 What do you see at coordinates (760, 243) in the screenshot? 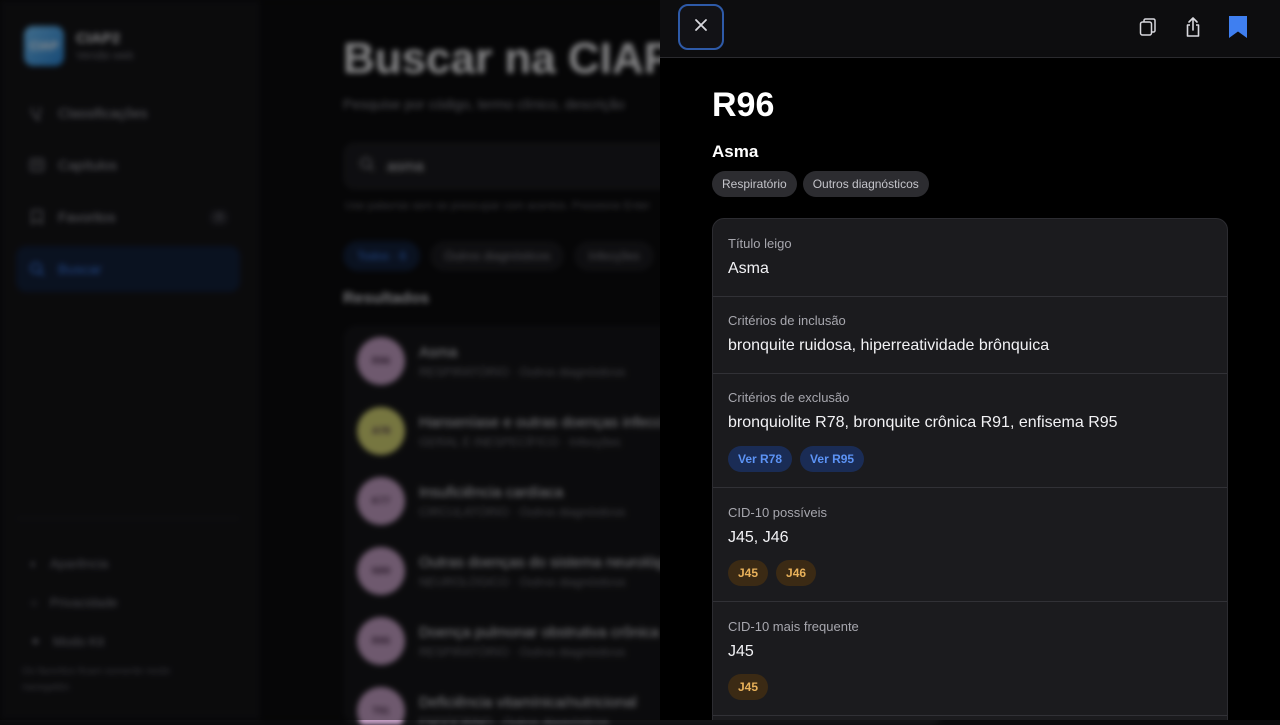
I see `section-label: Título leigo` at bounding box center [760, 243].